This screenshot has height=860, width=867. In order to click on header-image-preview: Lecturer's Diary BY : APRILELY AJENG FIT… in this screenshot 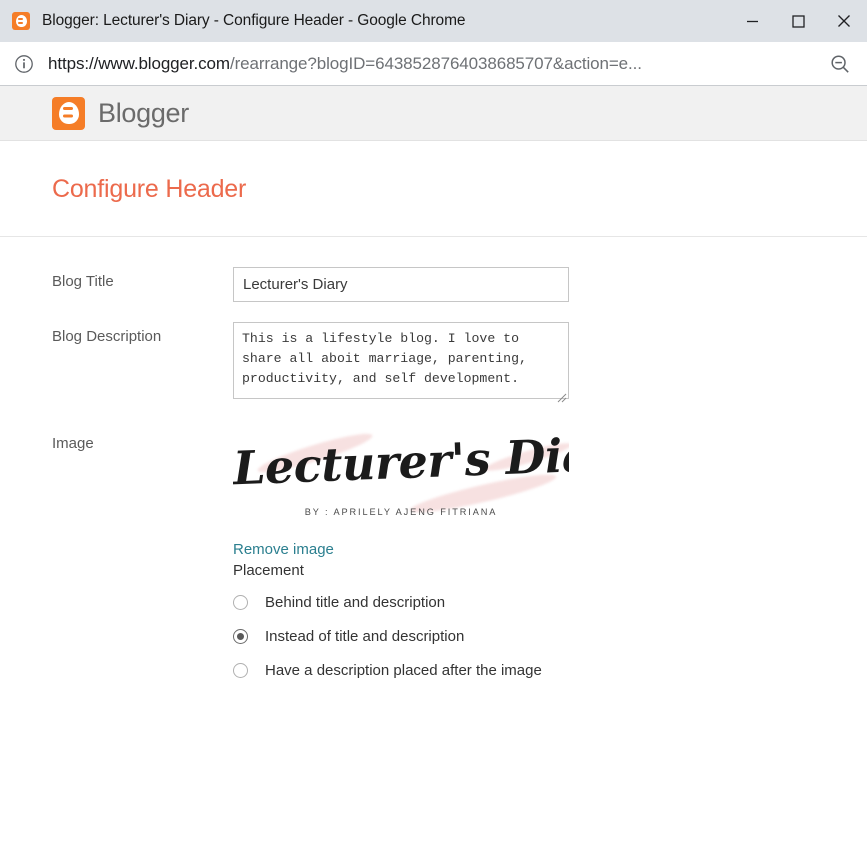, I will do `click(401, 479)`.